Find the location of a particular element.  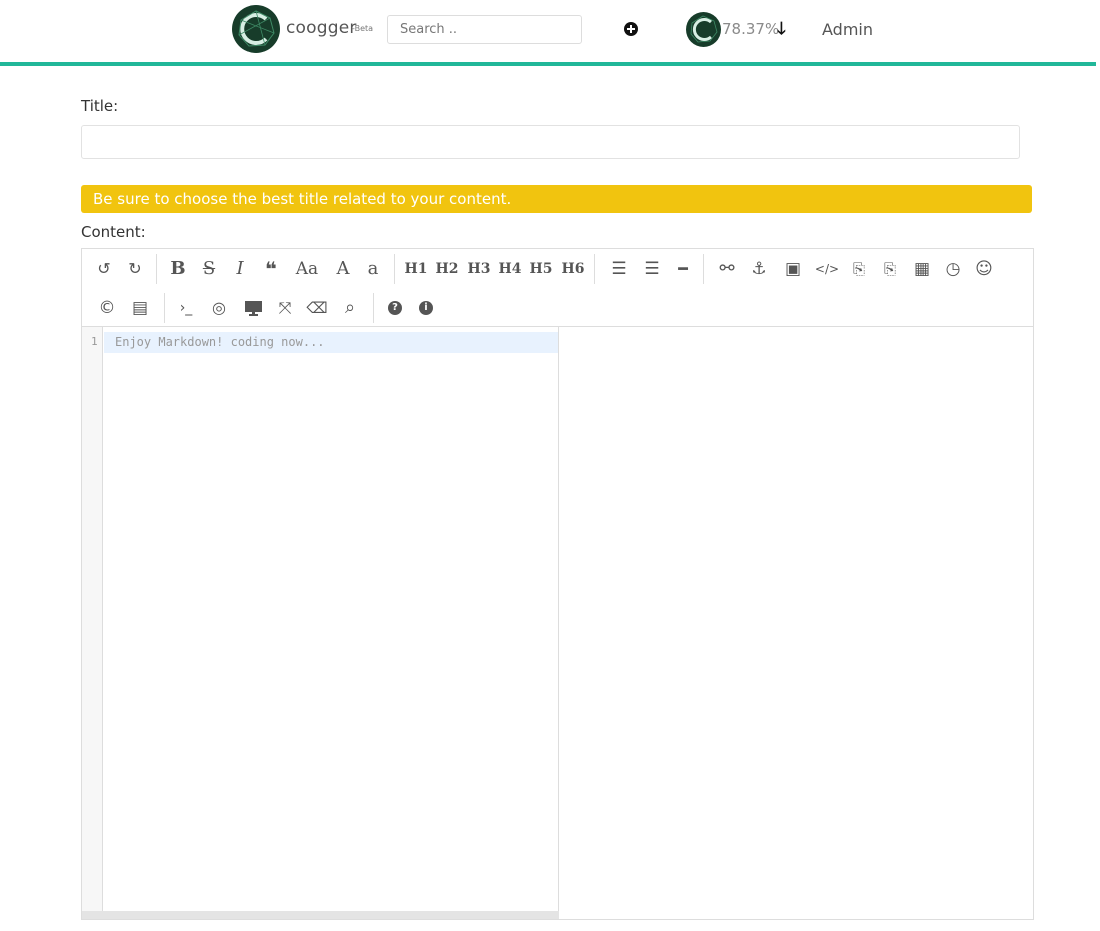

ordered-list-icon: ☰ is located at coordinates (652, 269).